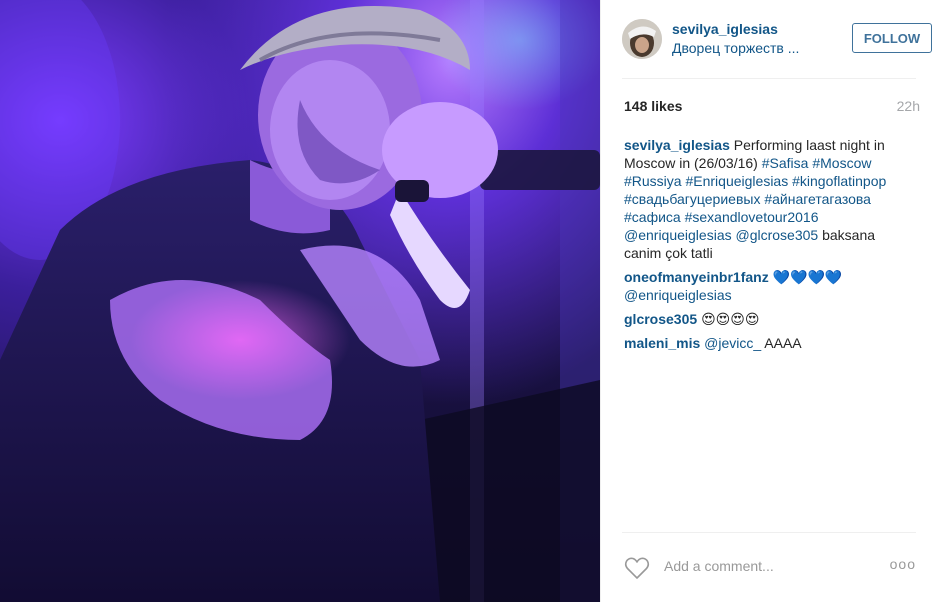 Image resolution: width=936 pixels, height=602 pixels. I want to click on avatar, so click(642, 39).